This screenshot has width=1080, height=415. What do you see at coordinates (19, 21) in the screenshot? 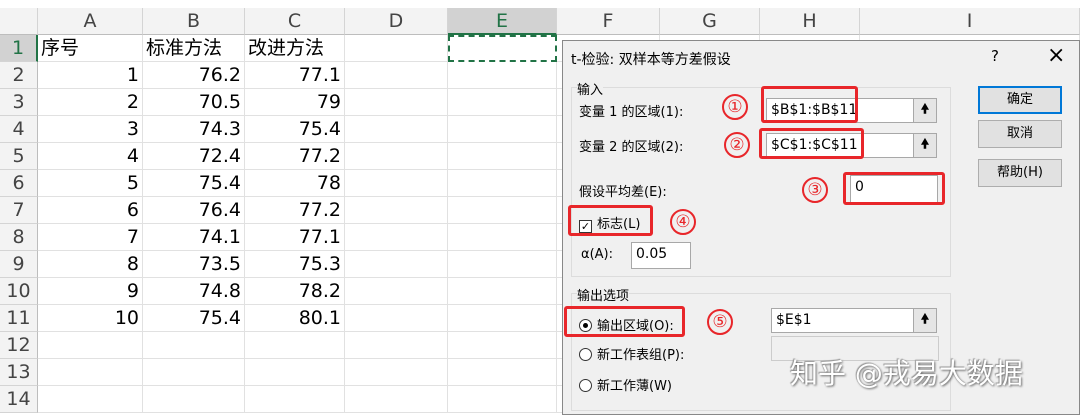
I see `select-all-corner` at bounding box center [19, 21].